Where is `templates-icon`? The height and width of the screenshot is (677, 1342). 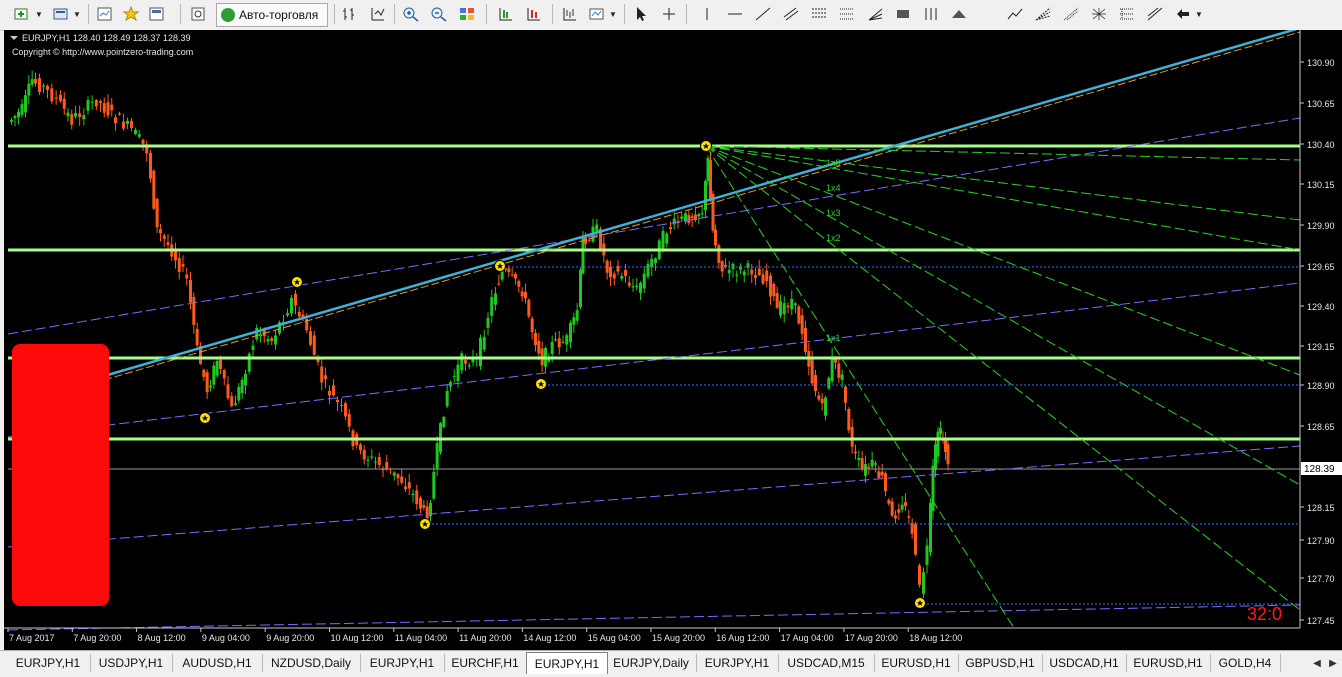 templates-icon is located at coordinates (597, 14).